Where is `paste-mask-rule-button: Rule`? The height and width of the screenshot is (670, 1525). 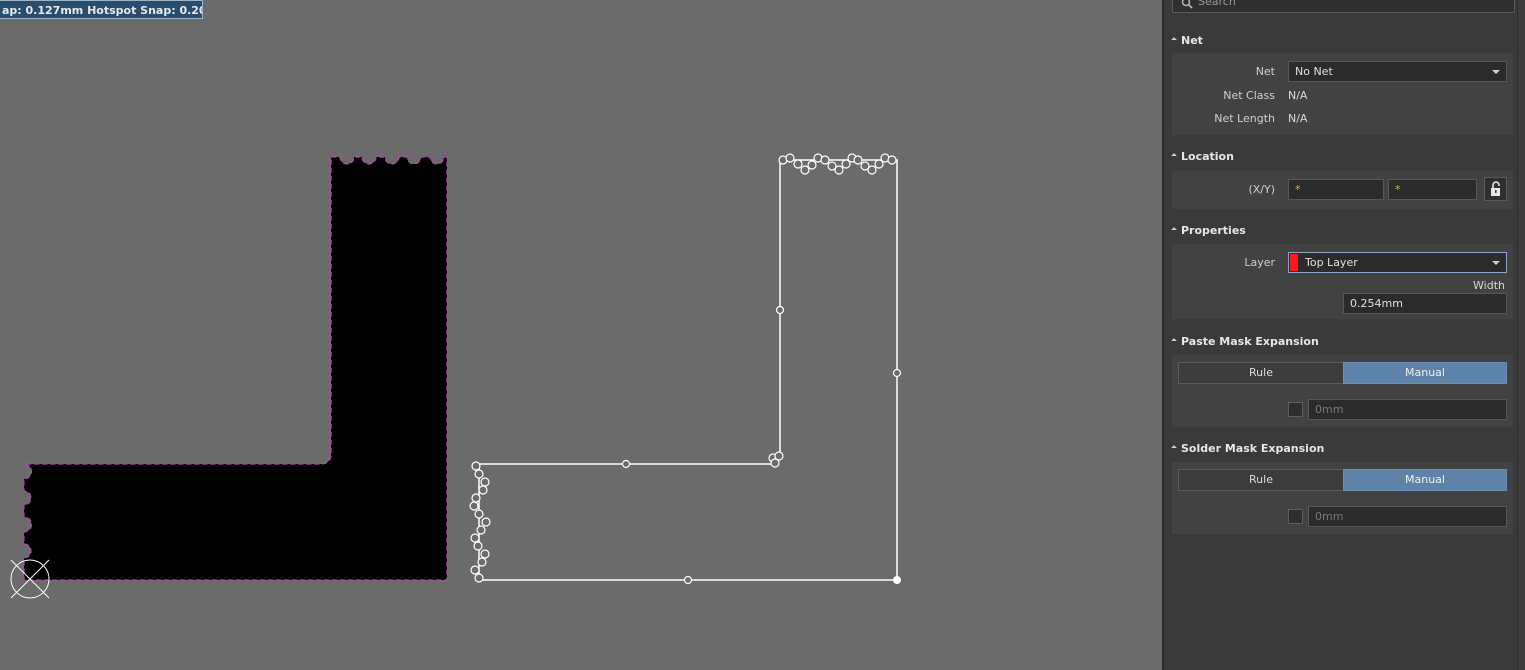
paste-mask-rule-button: Rule is located at coordinates (1261, 373).